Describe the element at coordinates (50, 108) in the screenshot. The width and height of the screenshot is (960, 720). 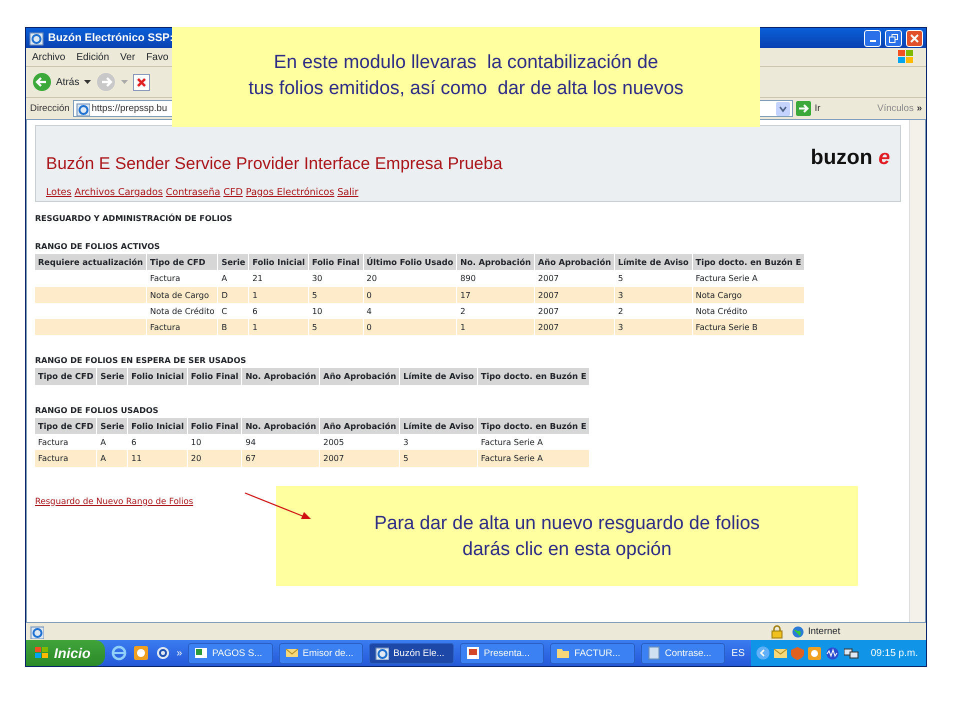
I see `address-label: Dirección` at that location.